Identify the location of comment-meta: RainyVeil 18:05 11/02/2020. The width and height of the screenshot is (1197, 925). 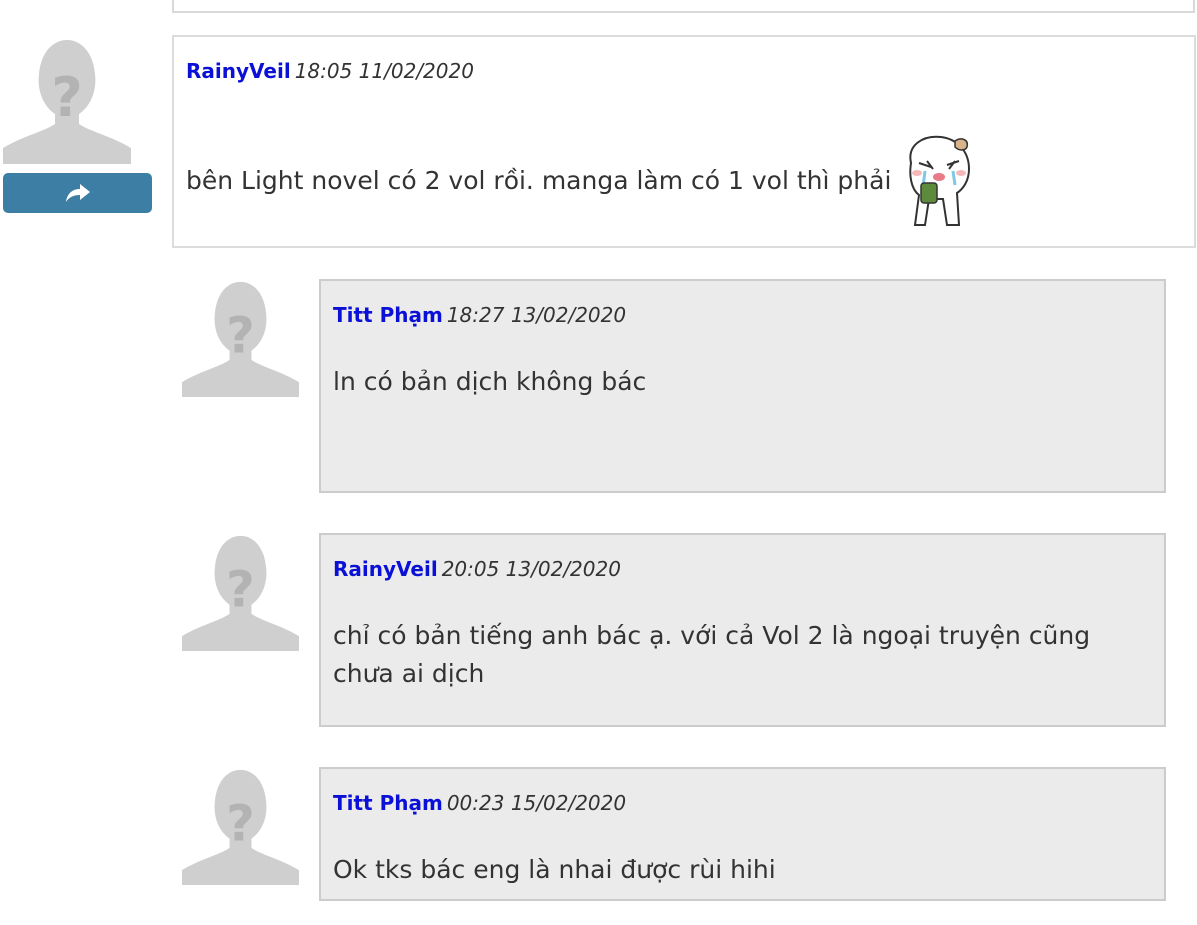
(684, 71).